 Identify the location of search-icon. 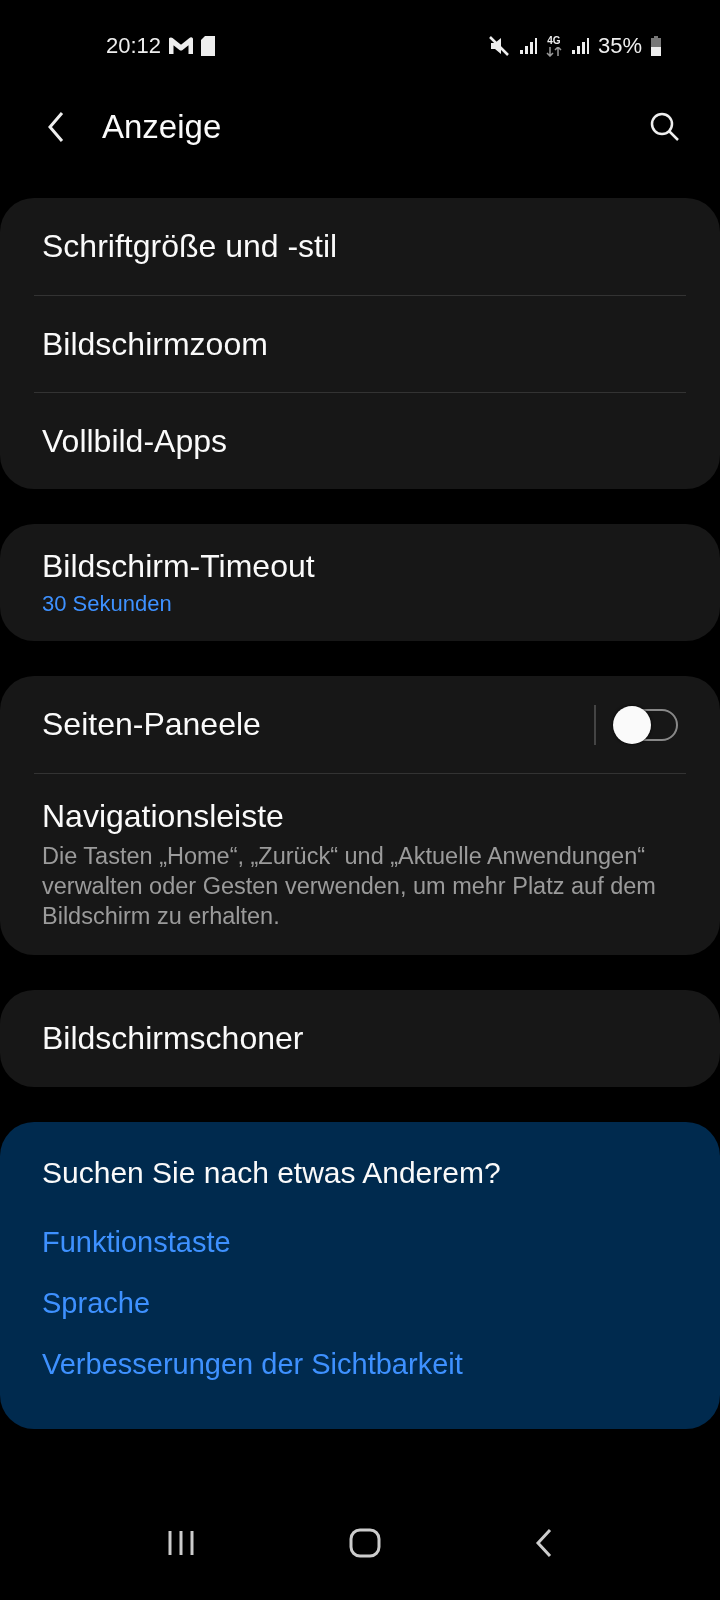
(665, 127).